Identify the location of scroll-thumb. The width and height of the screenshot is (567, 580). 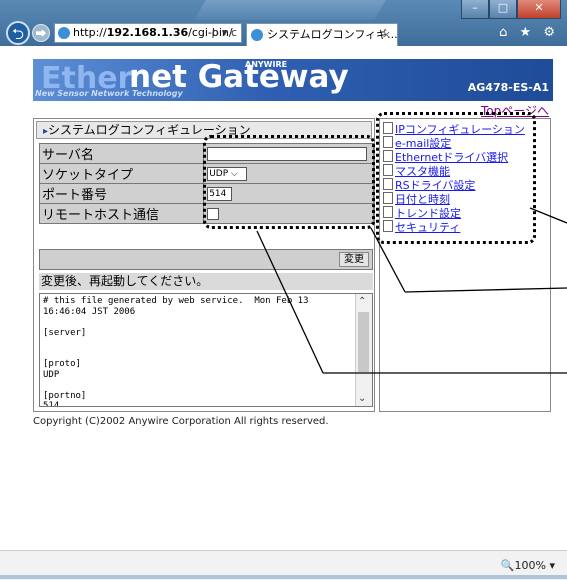
(363, 342).